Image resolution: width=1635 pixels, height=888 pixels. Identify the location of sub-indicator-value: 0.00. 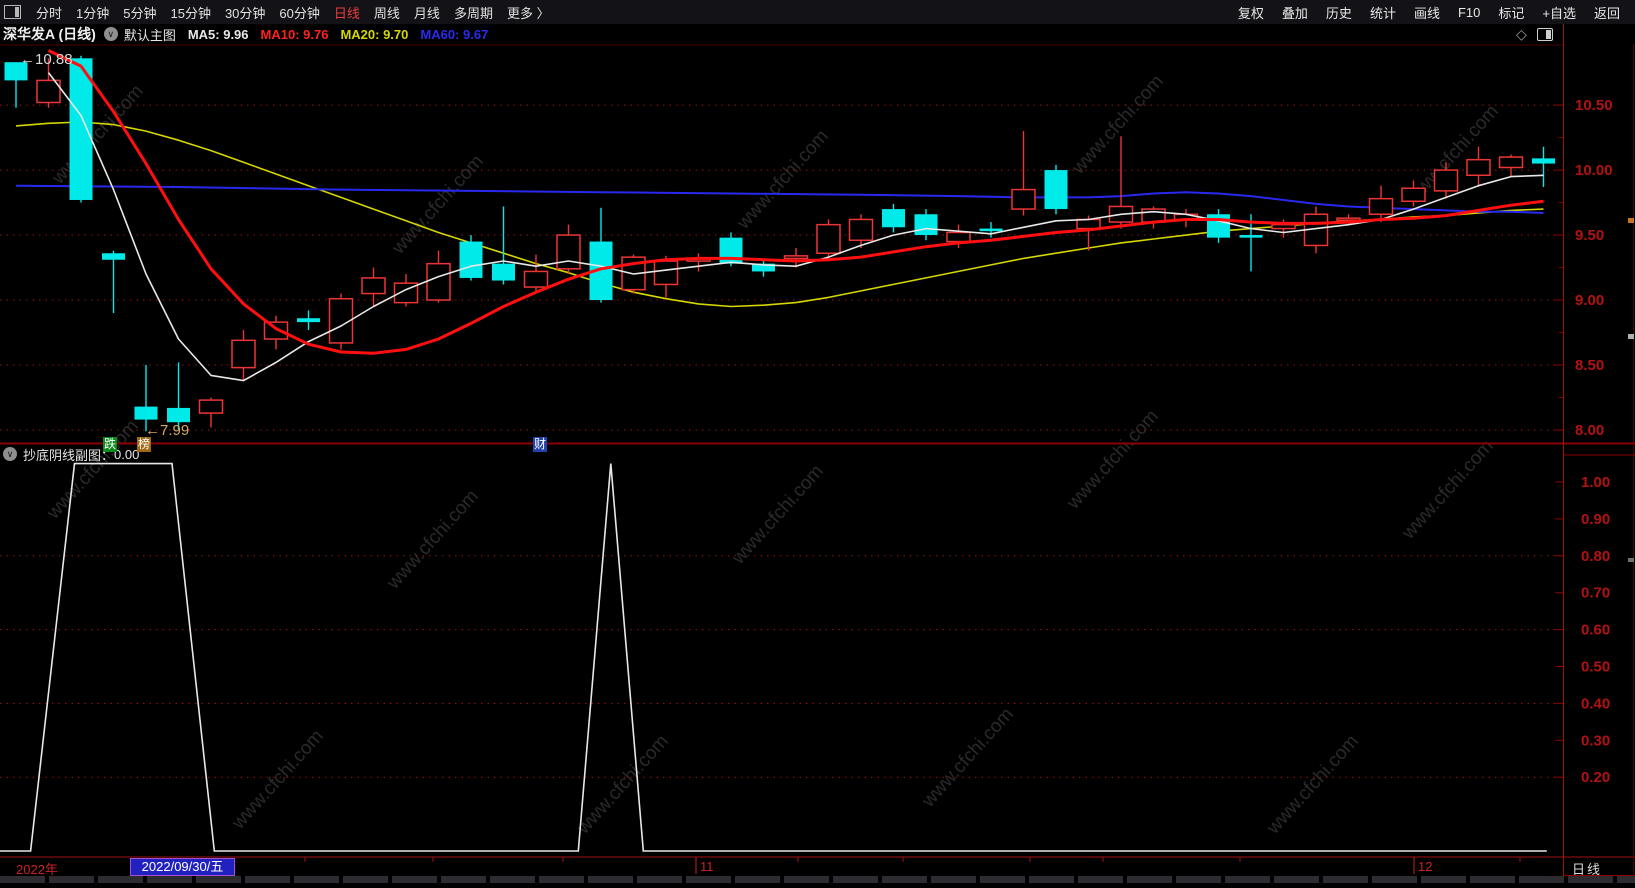
(127, 454).